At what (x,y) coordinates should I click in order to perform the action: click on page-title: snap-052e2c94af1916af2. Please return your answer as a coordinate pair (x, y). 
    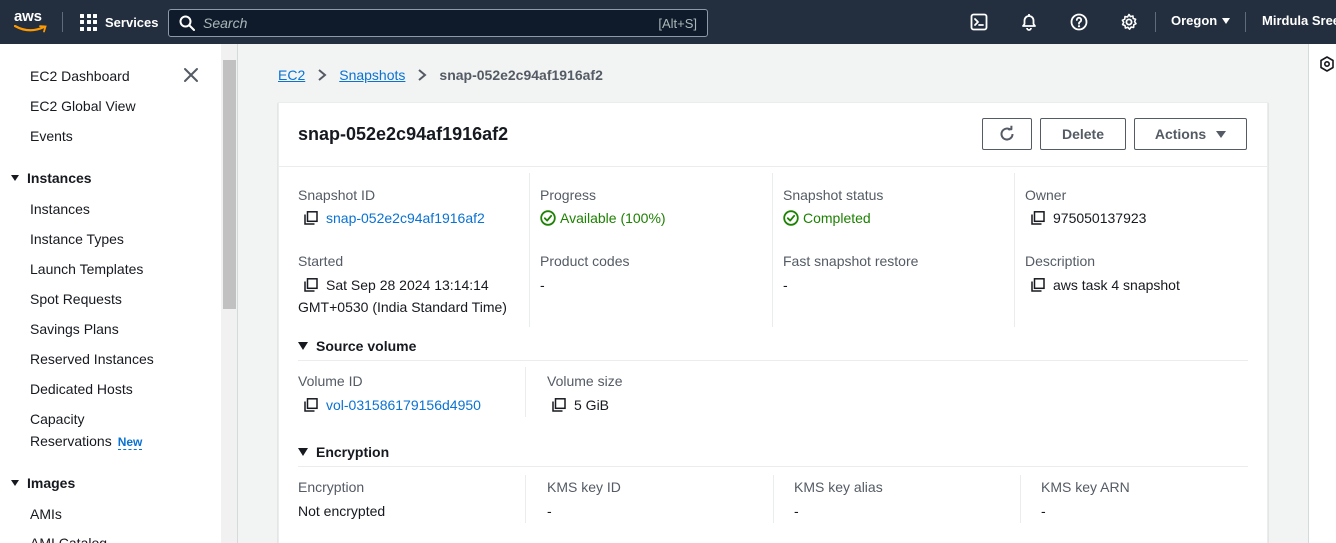
    Looking at the image, I should click on (403, 134).